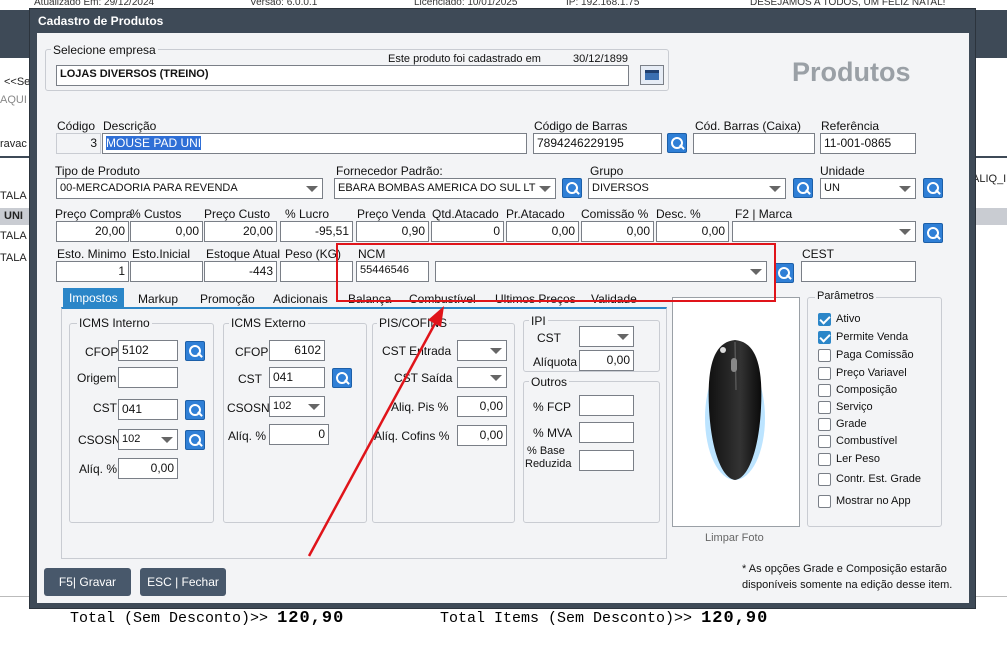 The image size is (1007, 649). What do you see at coordinates (375, 431) in the screenshot?
I see `annotation-arrow` at bounding box center [375, 431].